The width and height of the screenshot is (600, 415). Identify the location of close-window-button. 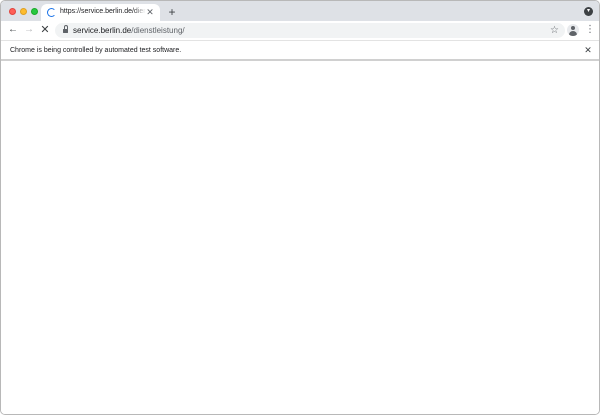
(12, 11).